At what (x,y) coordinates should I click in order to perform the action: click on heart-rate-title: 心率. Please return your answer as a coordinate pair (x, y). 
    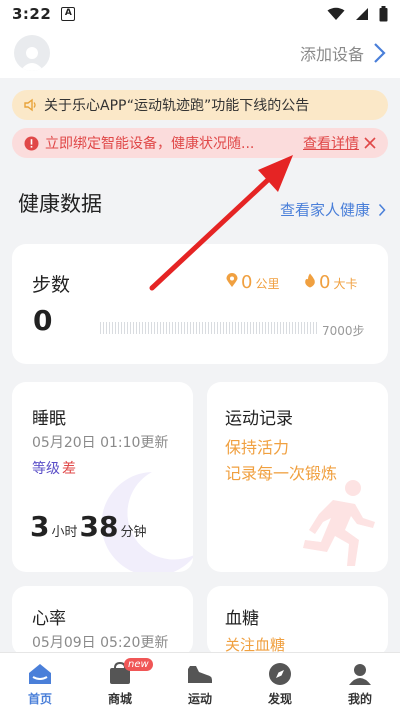
    Looking at the image, I should click on (49, 619).